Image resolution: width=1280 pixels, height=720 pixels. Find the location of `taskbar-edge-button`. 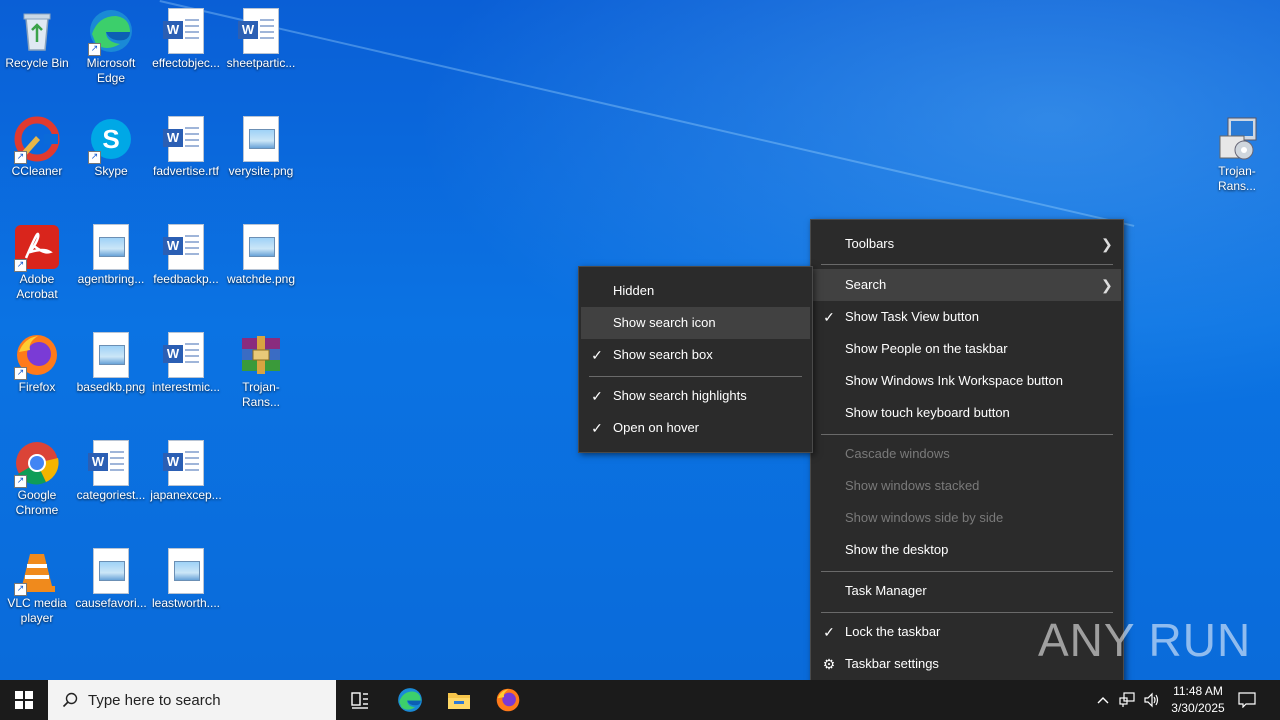

taskbar-edge-button is located at coordinates (410, 700).